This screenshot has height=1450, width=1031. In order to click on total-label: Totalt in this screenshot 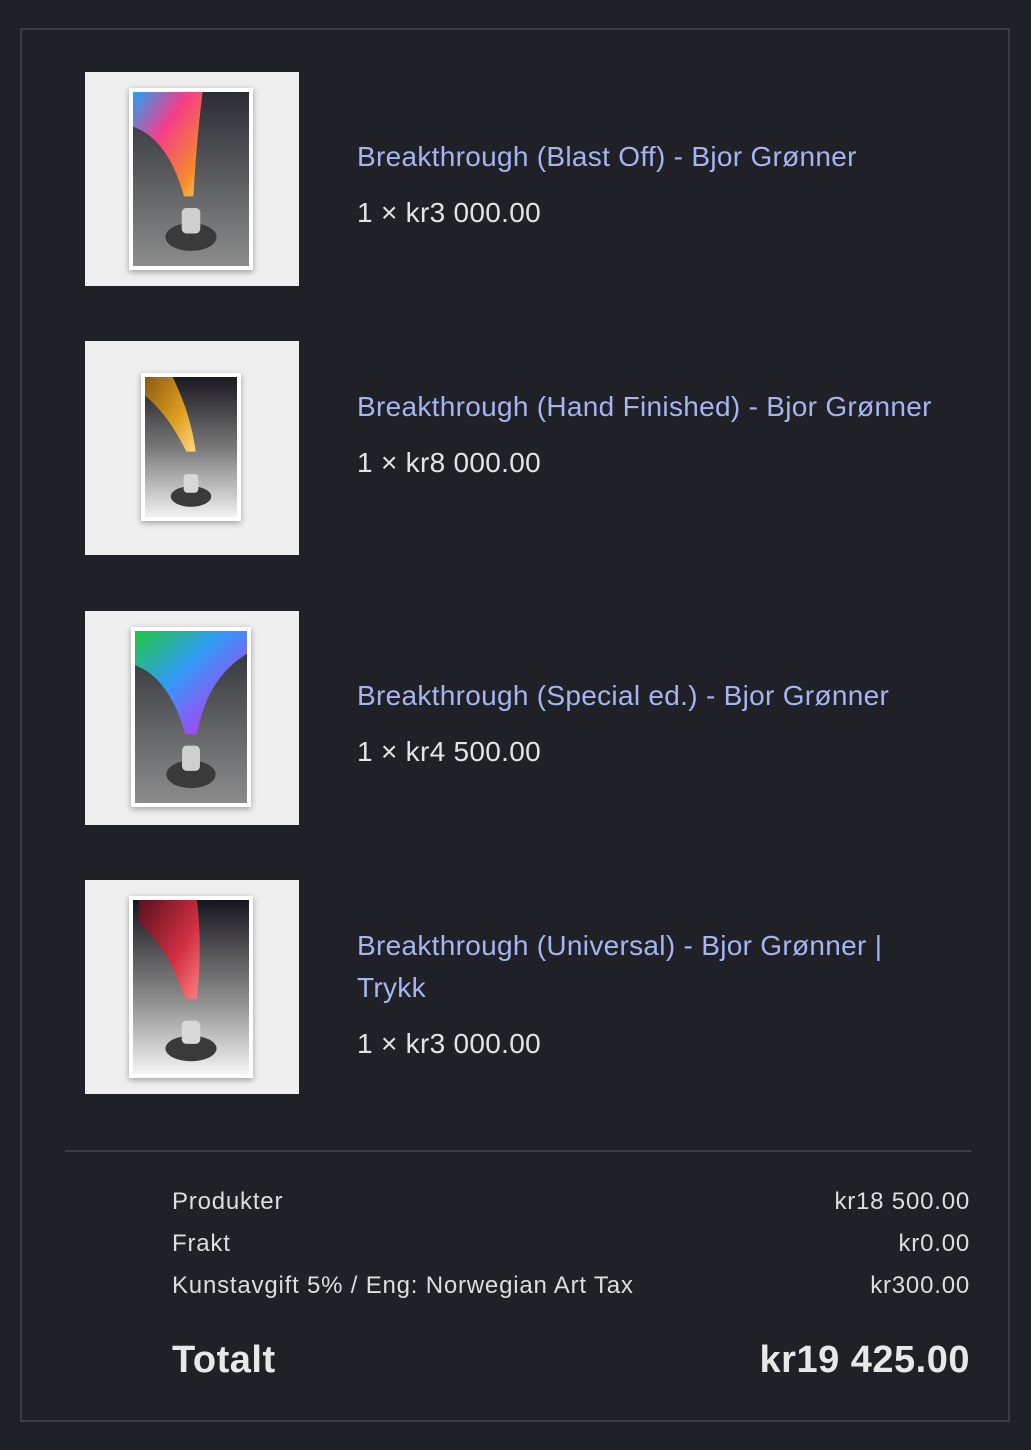, I will do `click(224, 1360)`.